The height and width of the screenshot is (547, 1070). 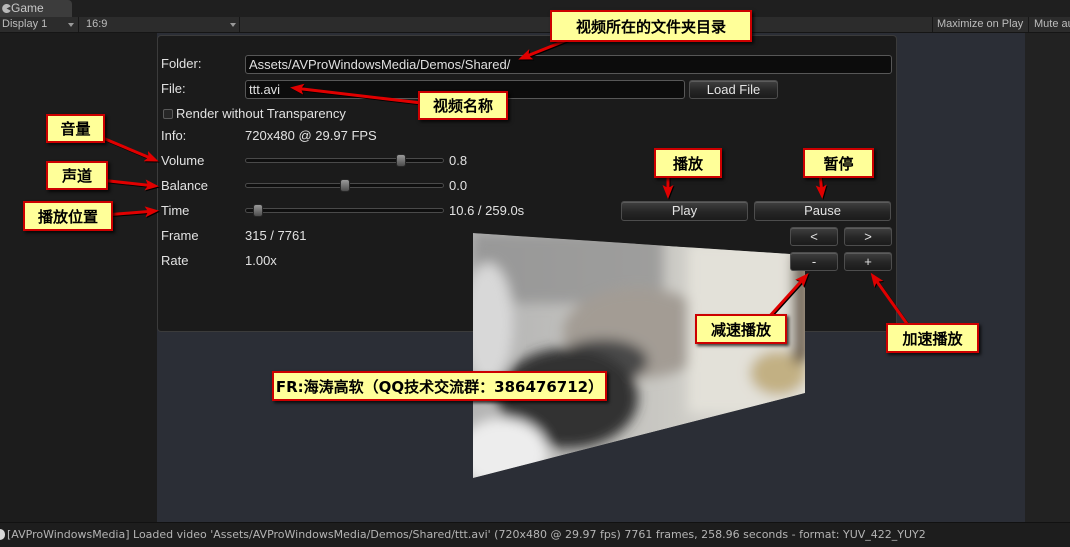 What do you see at coordinates (184, 185) in the screenshot?
I see `balance-label: Balance` at bounding box center [184, 185].